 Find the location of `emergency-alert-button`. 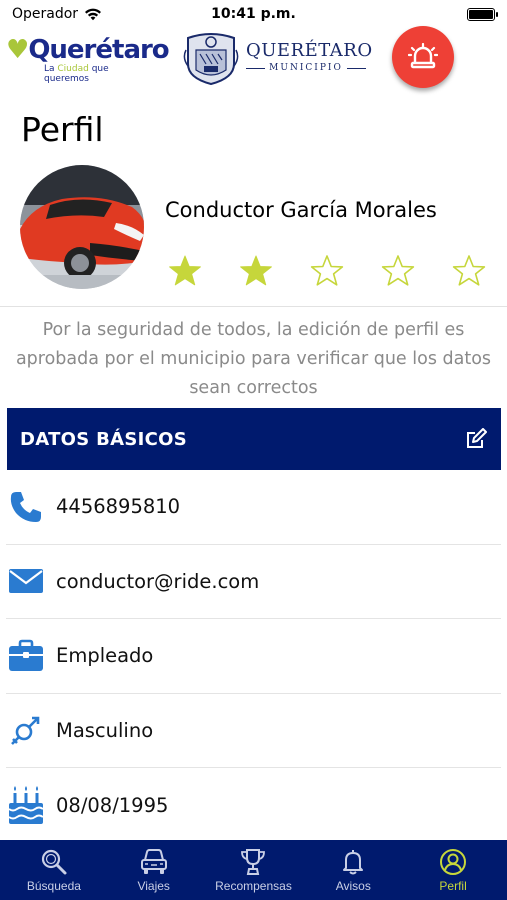

emergency-alert-button is located at coordinates (423, 57).